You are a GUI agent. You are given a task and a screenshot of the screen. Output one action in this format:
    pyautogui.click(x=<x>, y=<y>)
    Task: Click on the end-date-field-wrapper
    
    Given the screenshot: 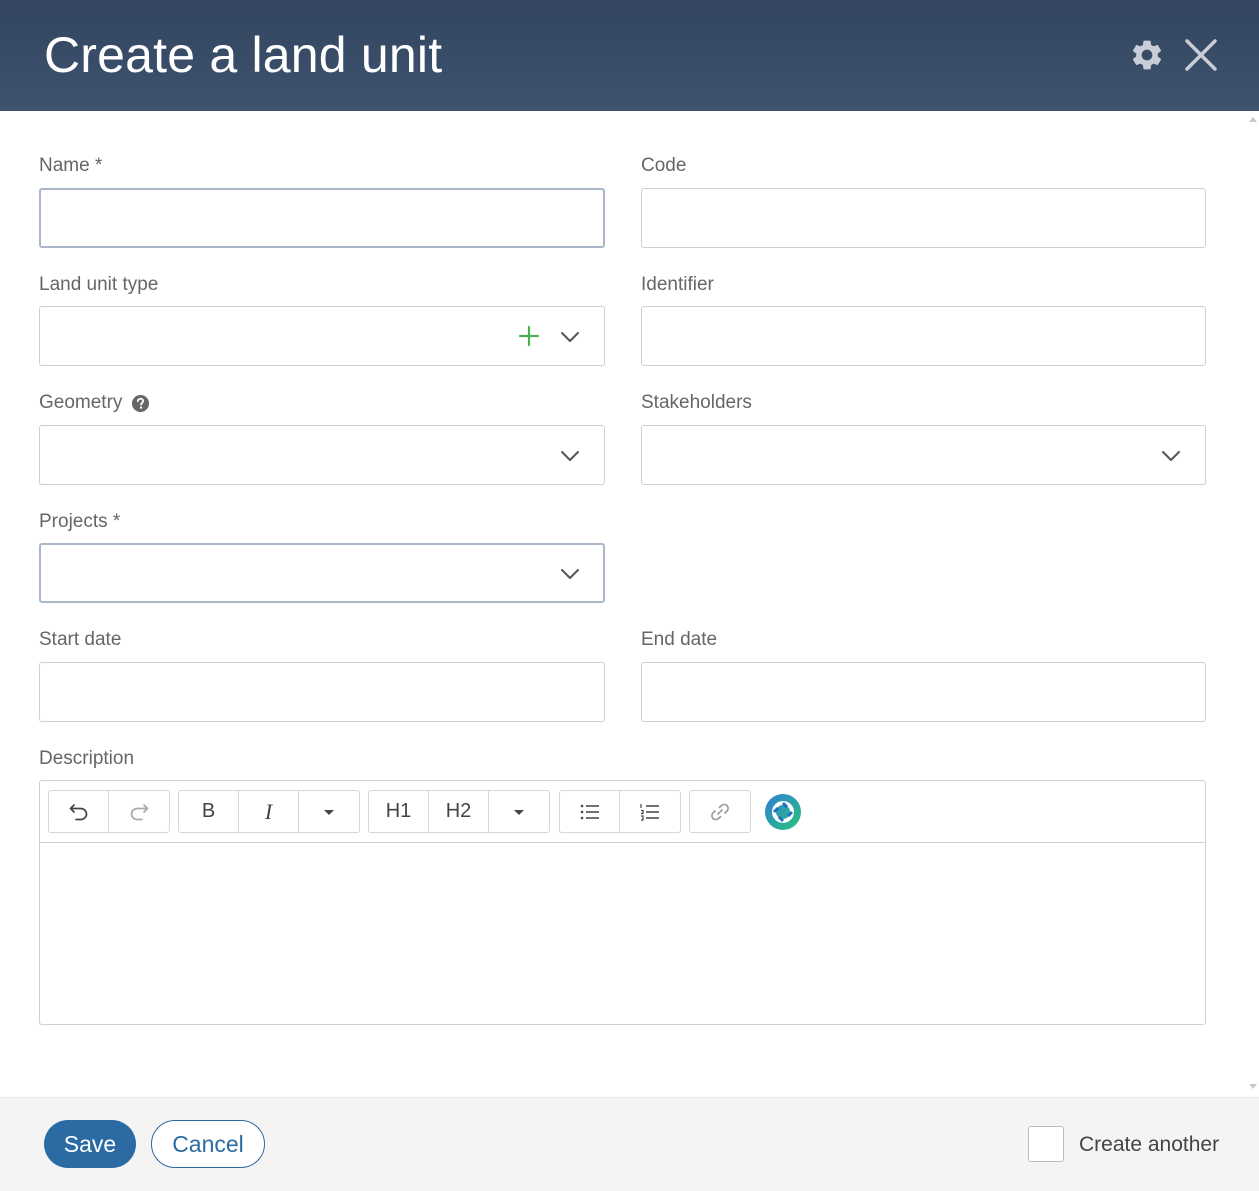 What is the action you would take?
    pyautogui.click(x=923, y=692)
    